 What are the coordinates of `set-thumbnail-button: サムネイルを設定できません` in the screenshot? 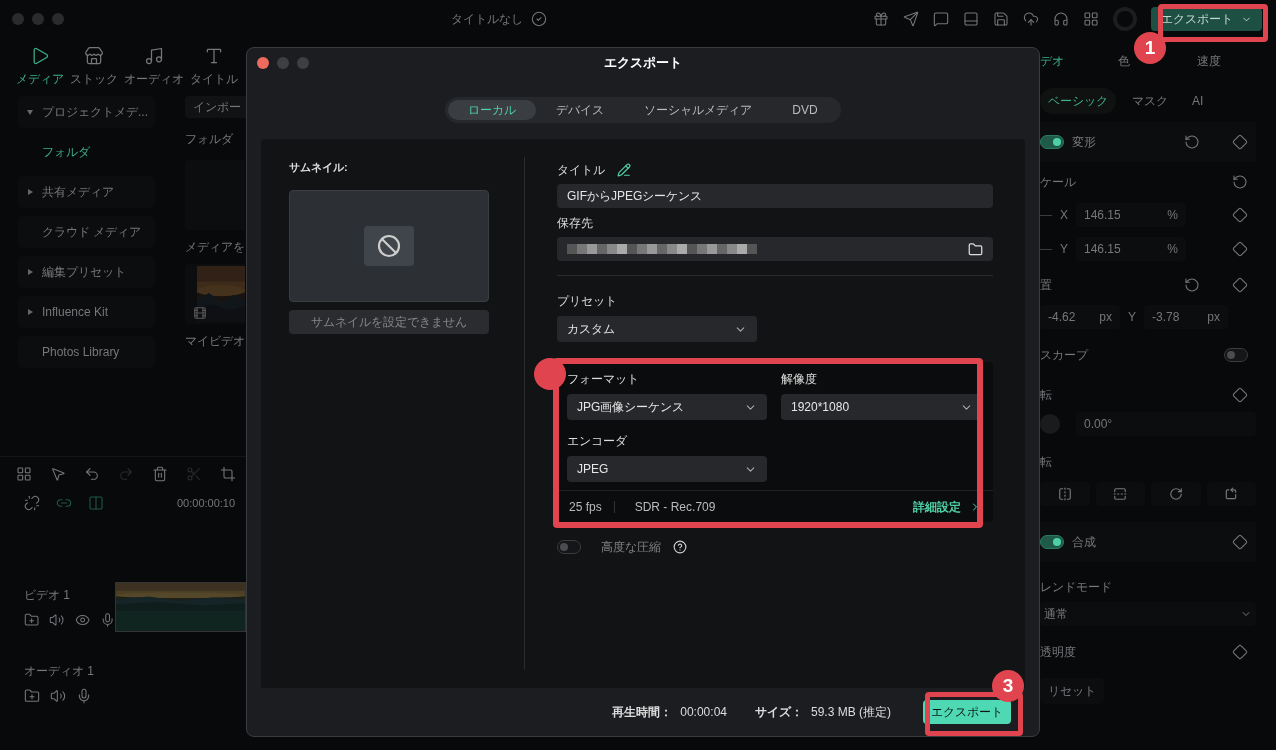 It's located at (389, 321).